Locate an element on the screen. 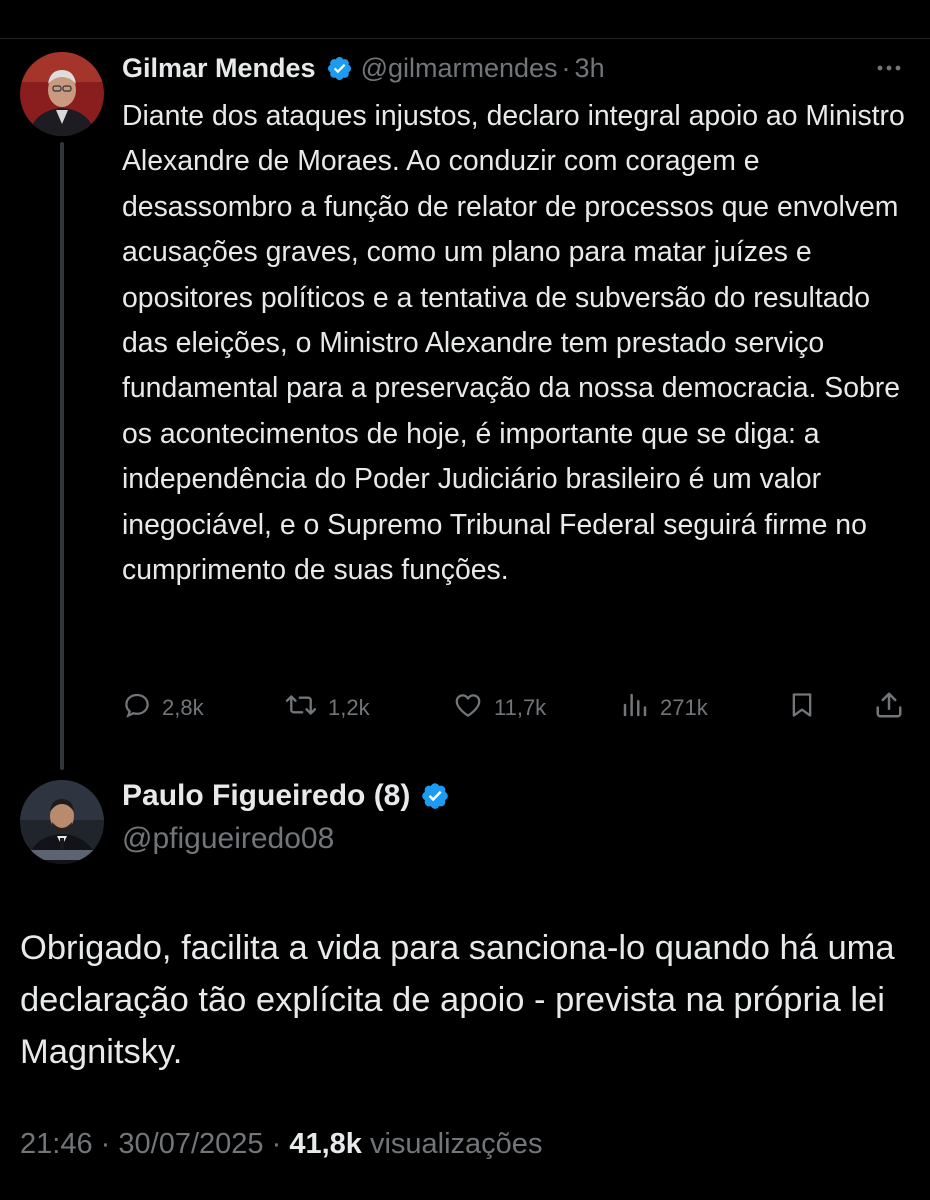 This screenshot has height=1200, width=930. retweet-button: 1,2k is located at coordinates (327, 708).